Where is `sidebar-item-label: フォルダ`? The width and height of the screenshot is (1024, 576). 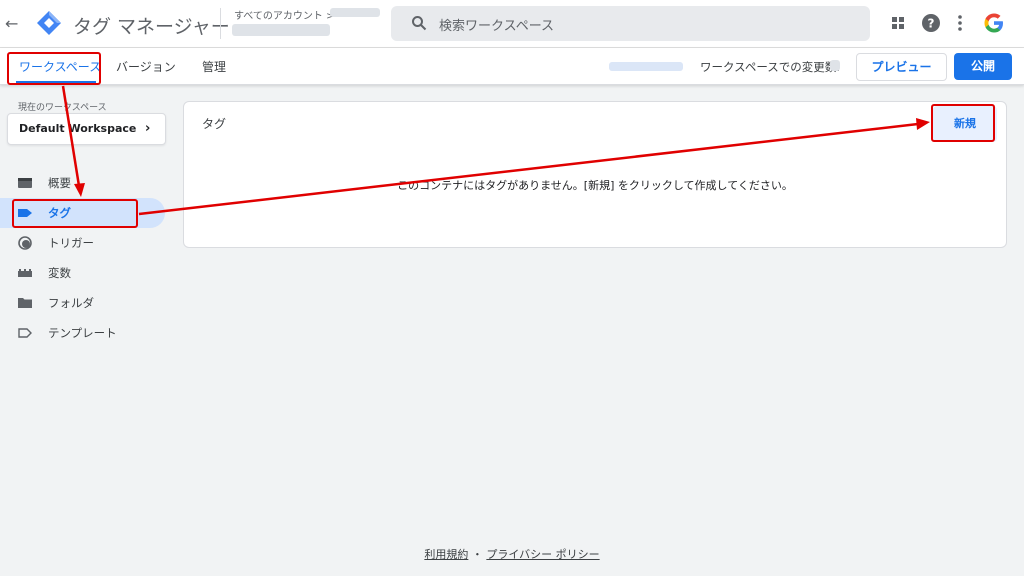
sidebar-item-label: フォルダ is located at coordinates (71, 303).